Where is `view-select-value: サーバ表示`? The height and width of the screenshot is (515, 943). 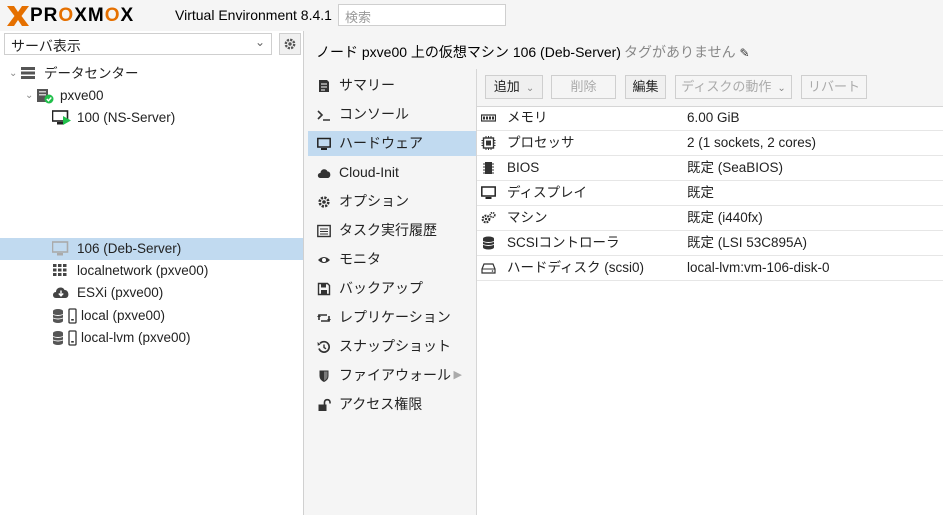 view-select-value: サーバ表示 is located at coordinates (46, 46).